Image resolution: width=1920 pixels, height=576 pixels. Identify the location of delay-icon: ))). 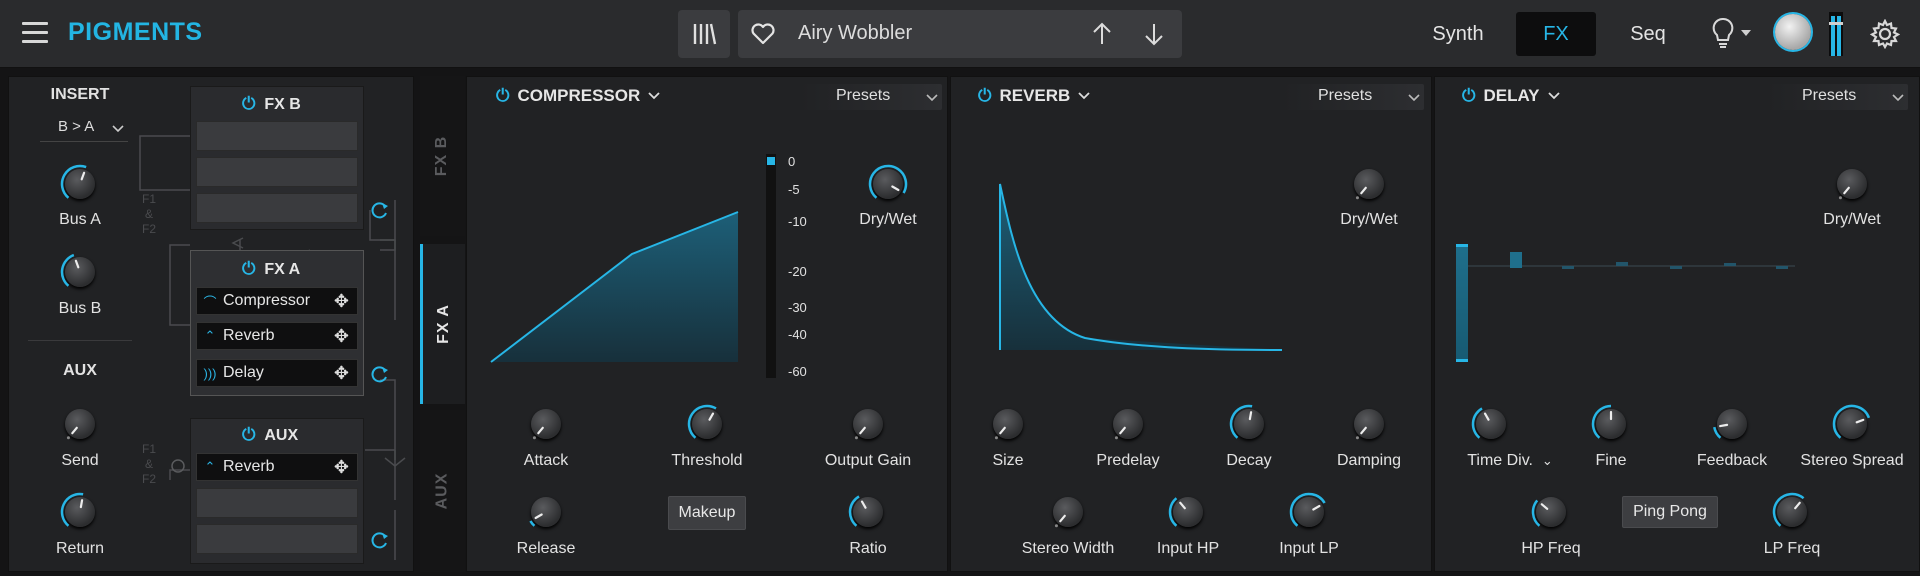
(210, 373).